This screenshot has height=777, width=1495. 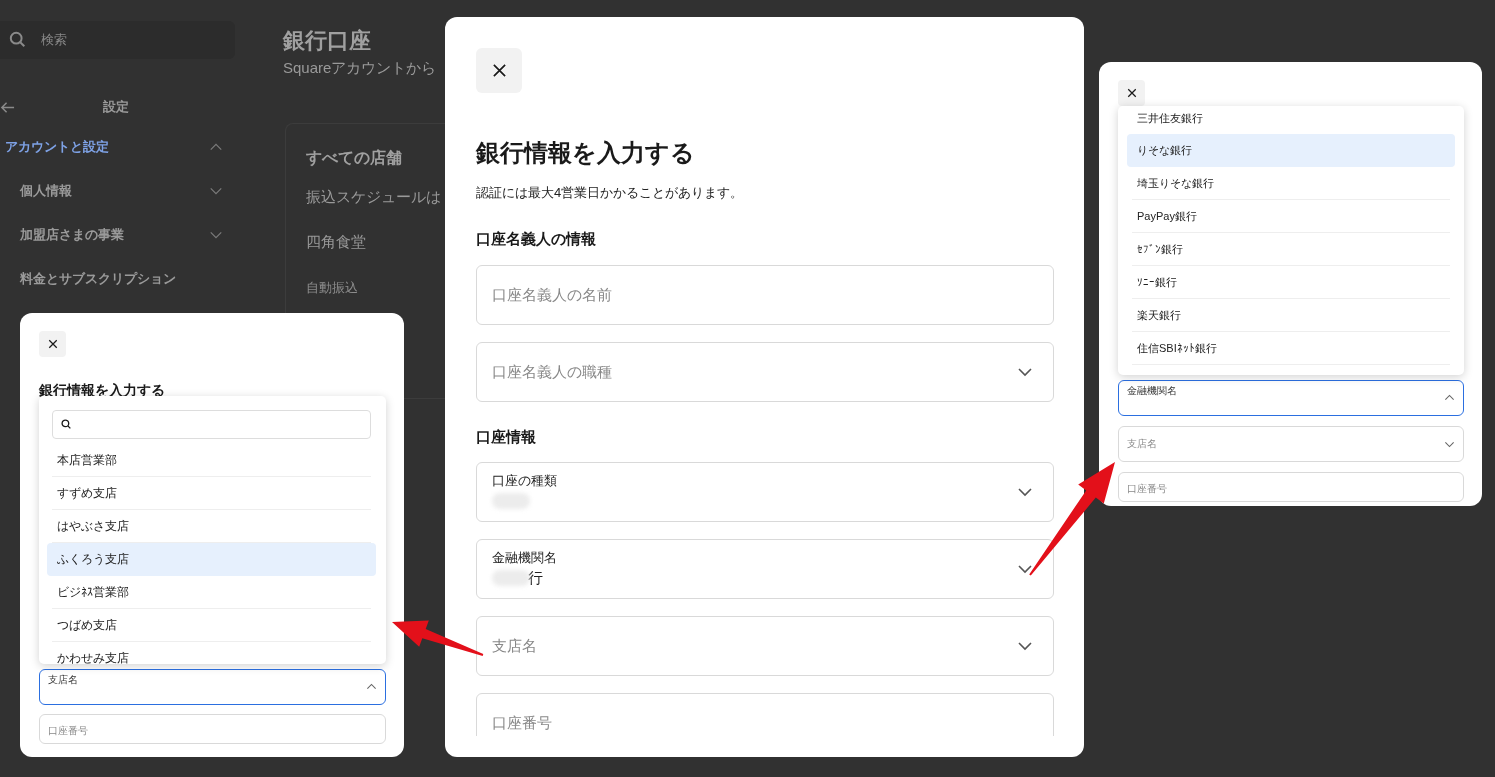 I want to click on page-title: 銀行口座, so click(x=327, y=41).